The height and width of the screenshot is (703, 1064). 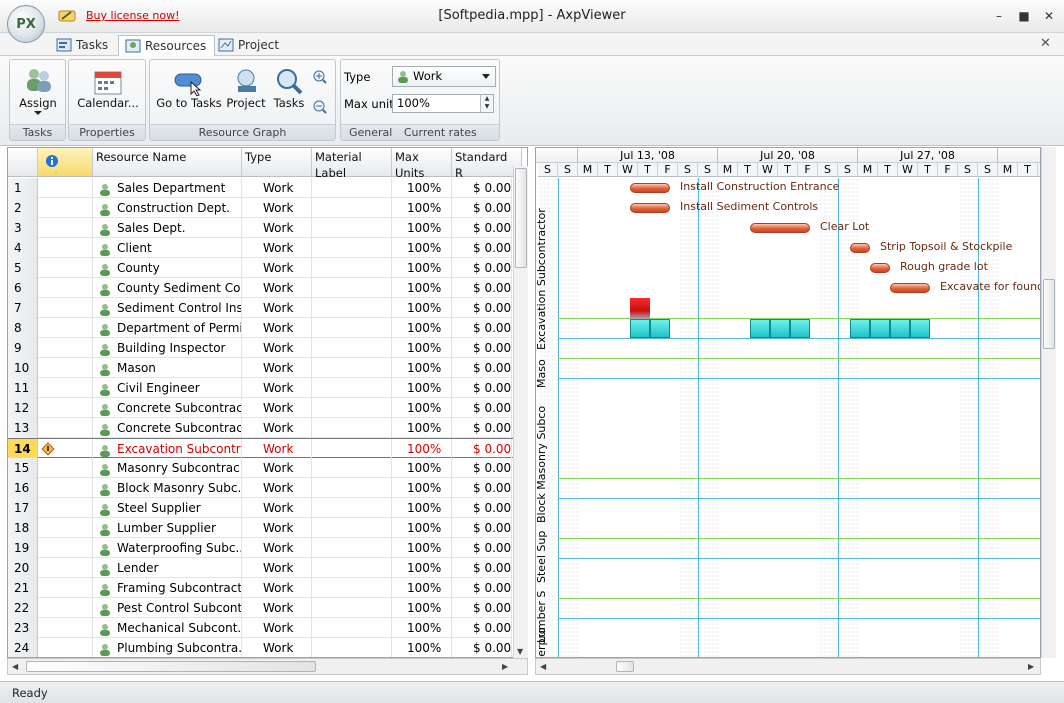 I want to click on table-row: 1 Sales DepartmentWork 100%$ 0.00/ I, so click(x=267, y=188).